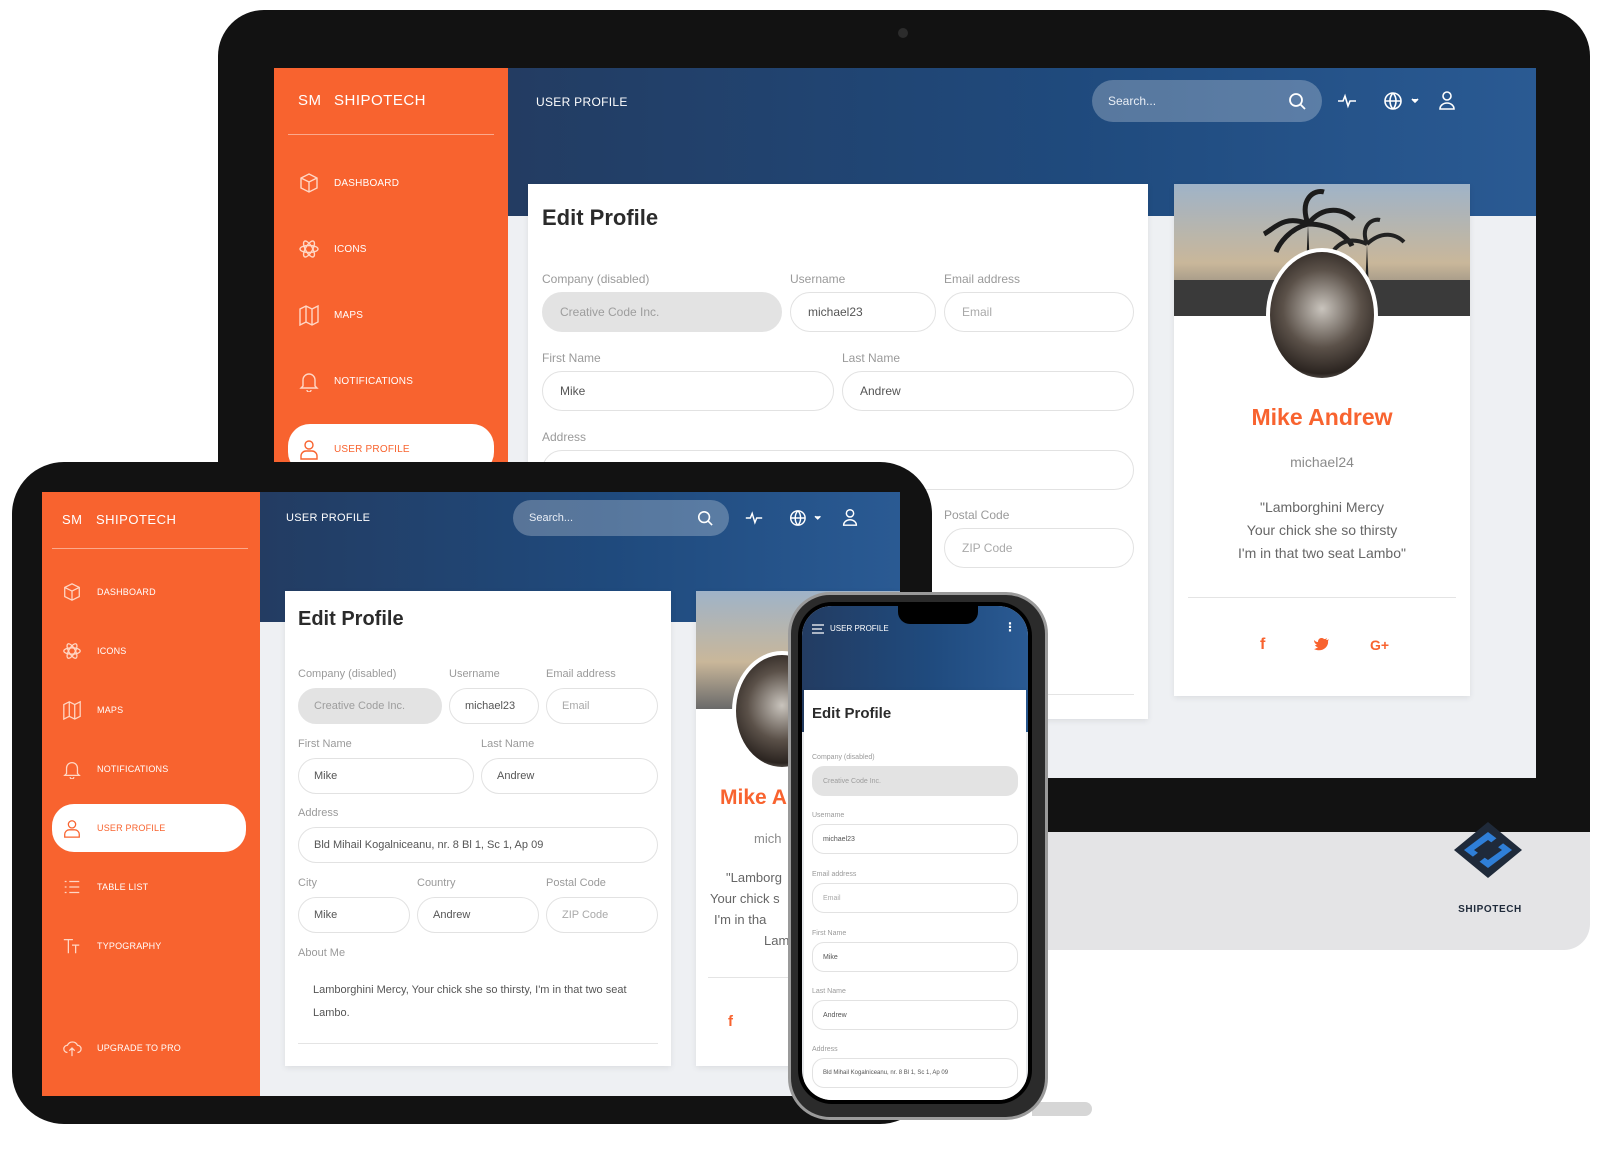  What do you see at coordinates (478, 915) in the screenshot?
I see `country-field: Andrew` at bounding box center [478, 915].